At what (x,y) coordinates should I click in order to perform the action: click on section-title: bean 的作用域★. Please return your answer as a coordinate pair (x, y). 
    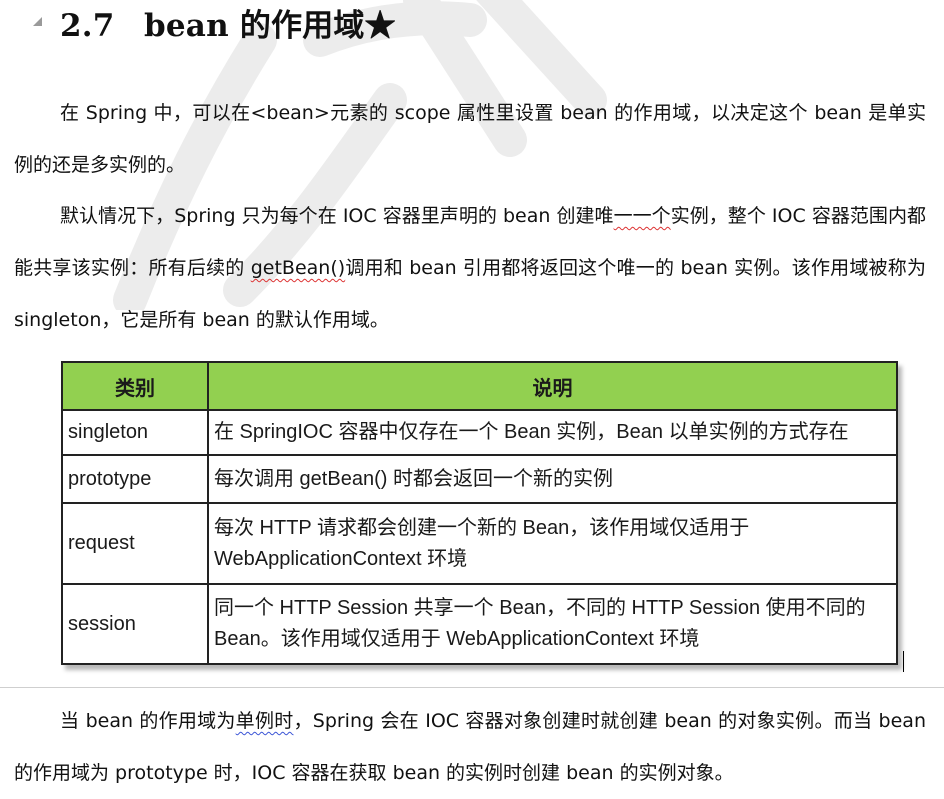
    Looking at the image, I should click on (270, 26).